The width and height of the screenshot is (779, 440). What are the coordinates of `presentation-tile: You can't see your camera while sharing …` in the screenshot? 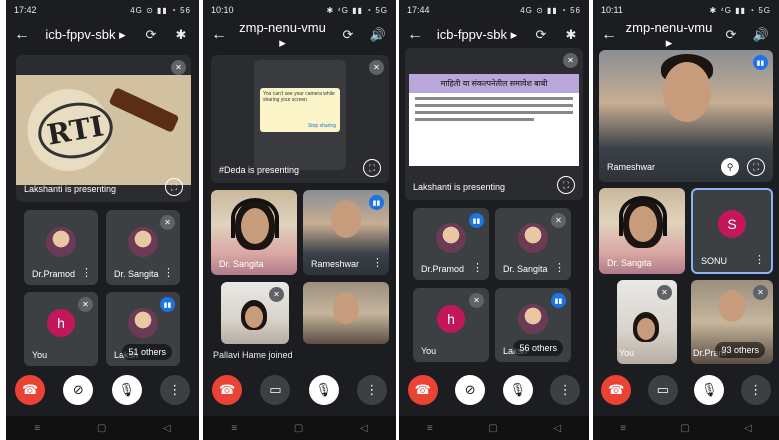 It's located at (300, 119).